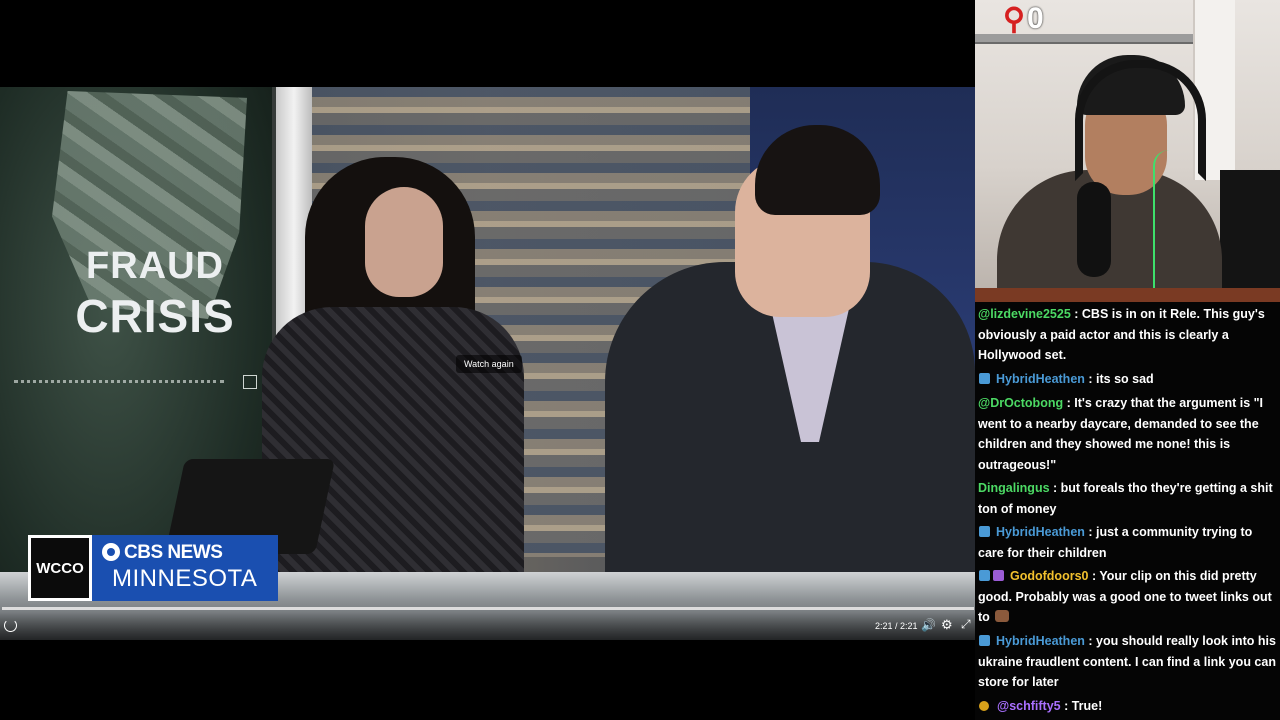 The height and width of the screenshot is (720, 1280). What do you see at coordinates (966, 624) in the screenshot?
I see `fullscreen-icon: ⤢` at bounding box center [966, 624].